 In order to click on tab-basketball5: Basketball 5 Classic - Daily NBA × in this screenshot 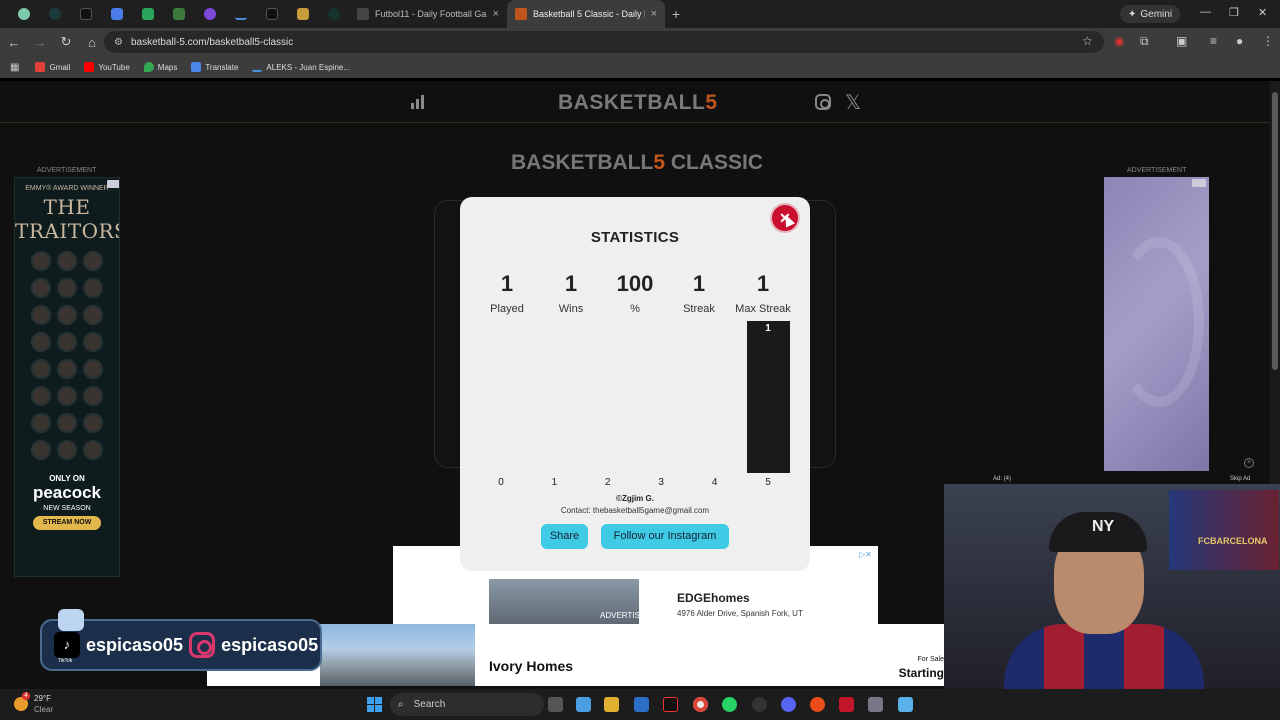, I will do `click(586, 14)`.